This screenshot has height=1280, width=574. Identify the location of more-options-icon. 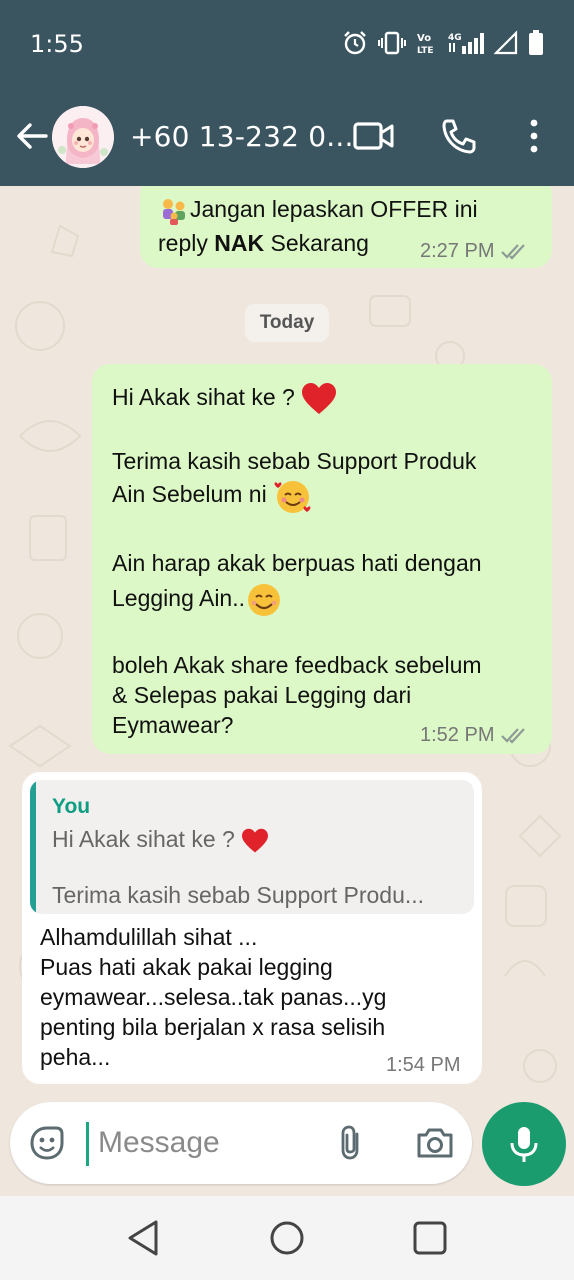
(534, 136).